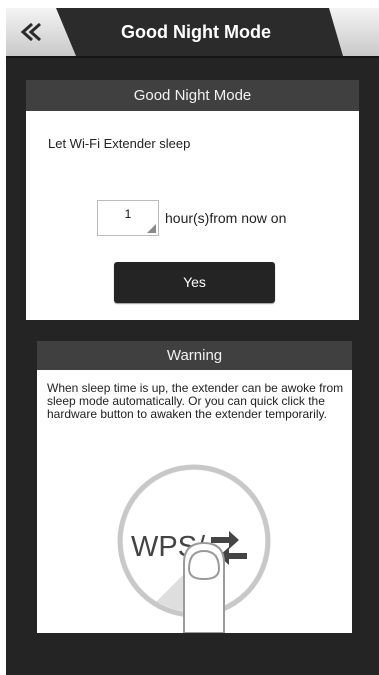 This screenshot has height=675, width=379. I want to click on header-right-tab-decoration, so click(354, 32).